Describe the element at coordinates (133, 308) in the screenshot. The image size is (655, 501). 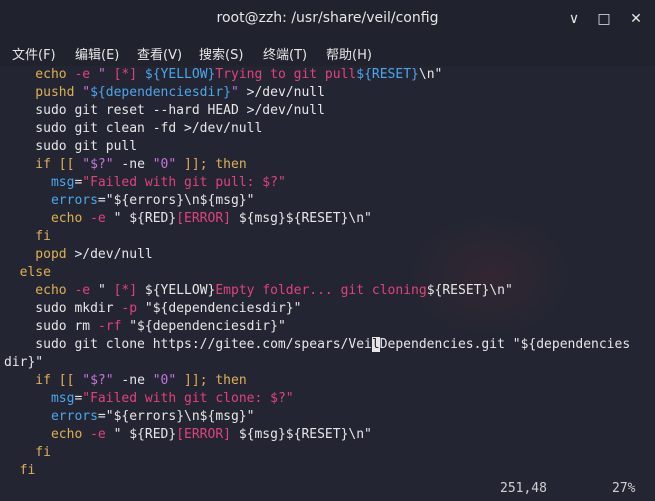
I see `code-token: -p` at that location.